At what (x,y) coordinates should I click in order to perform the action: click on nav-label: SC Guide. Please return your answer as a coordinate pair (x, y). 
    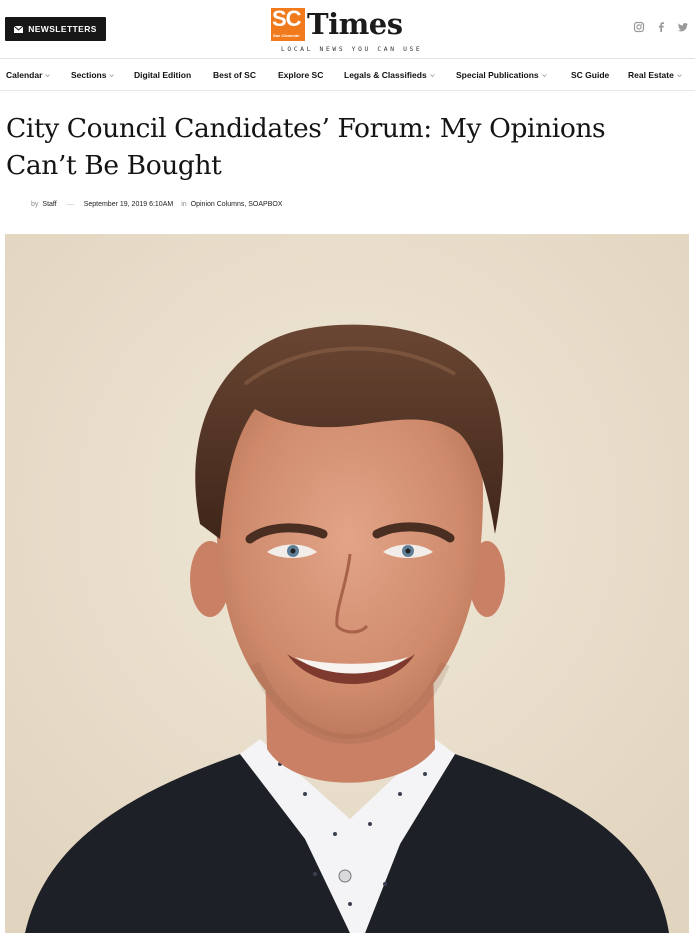
    Looking at the image, I should click on (590, 75).